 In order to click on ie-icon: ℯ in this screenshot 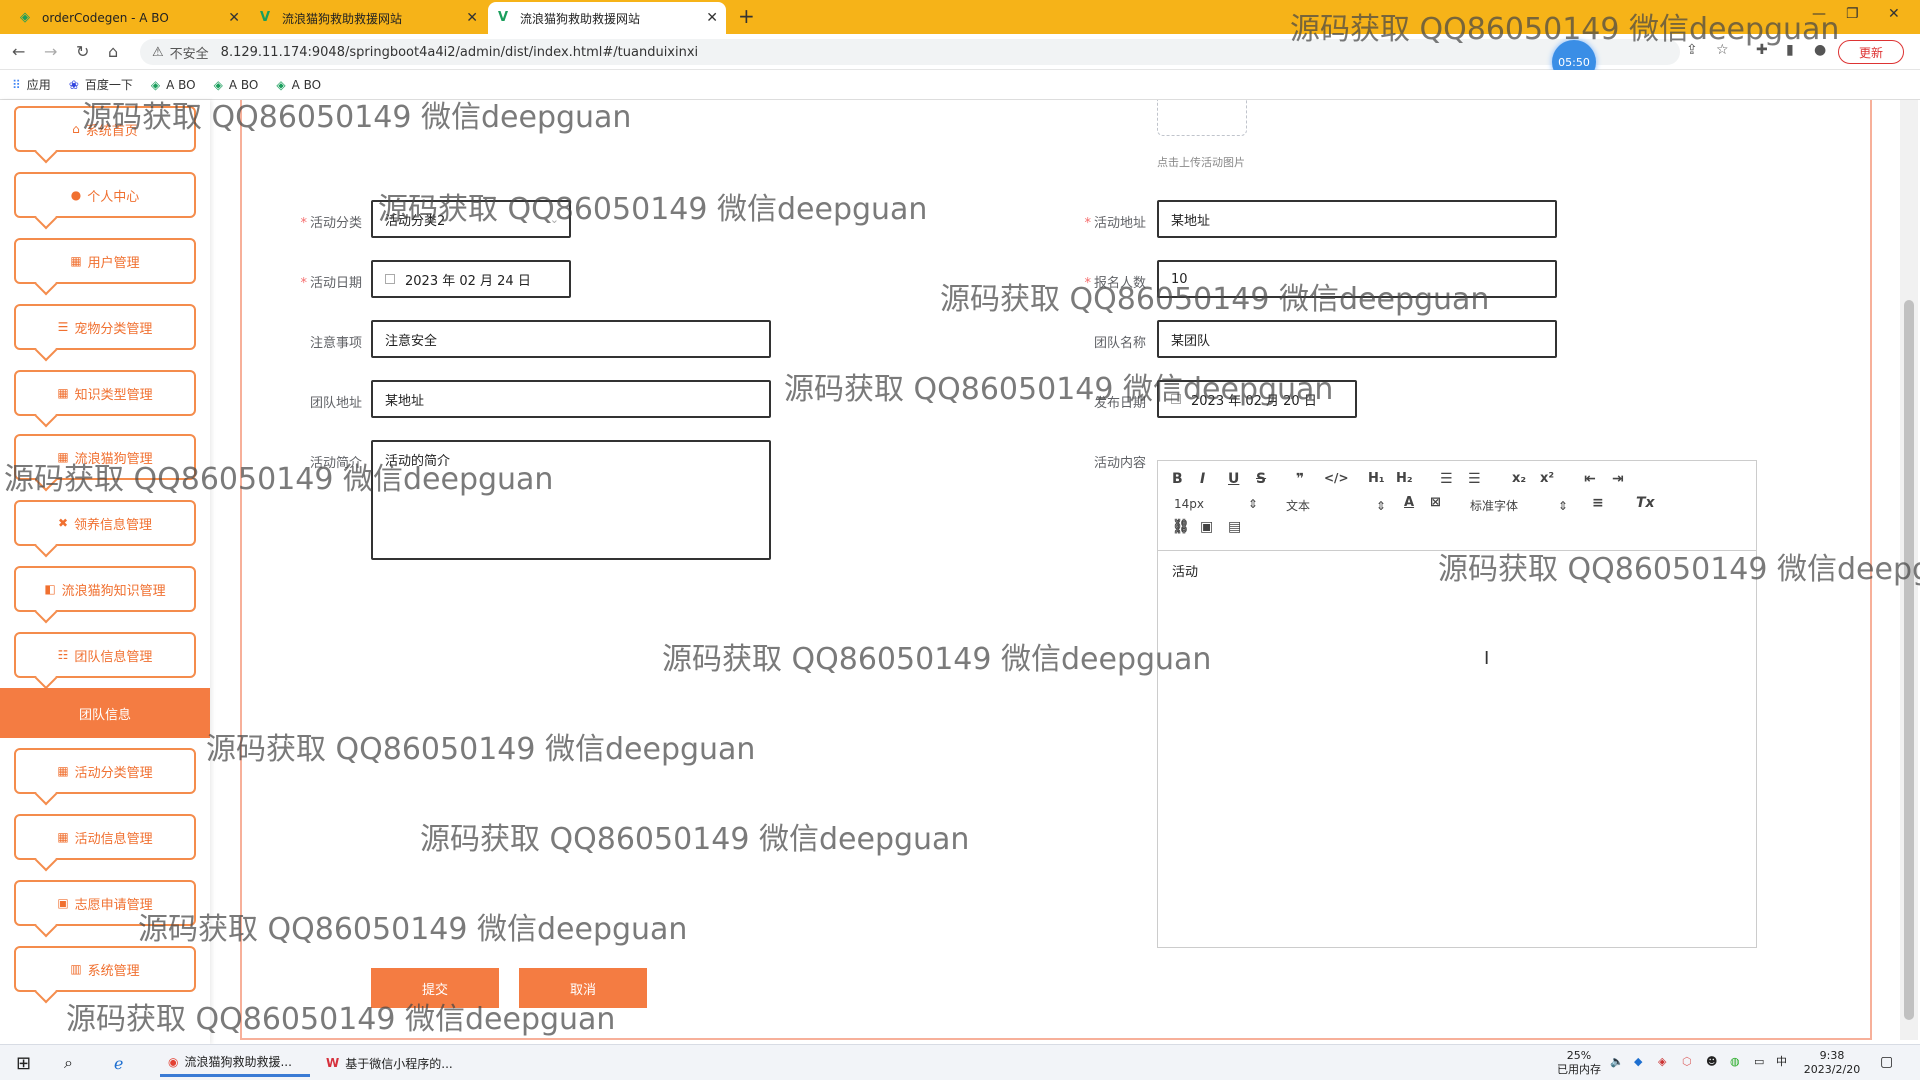, I will do `click(118, 1063)`.